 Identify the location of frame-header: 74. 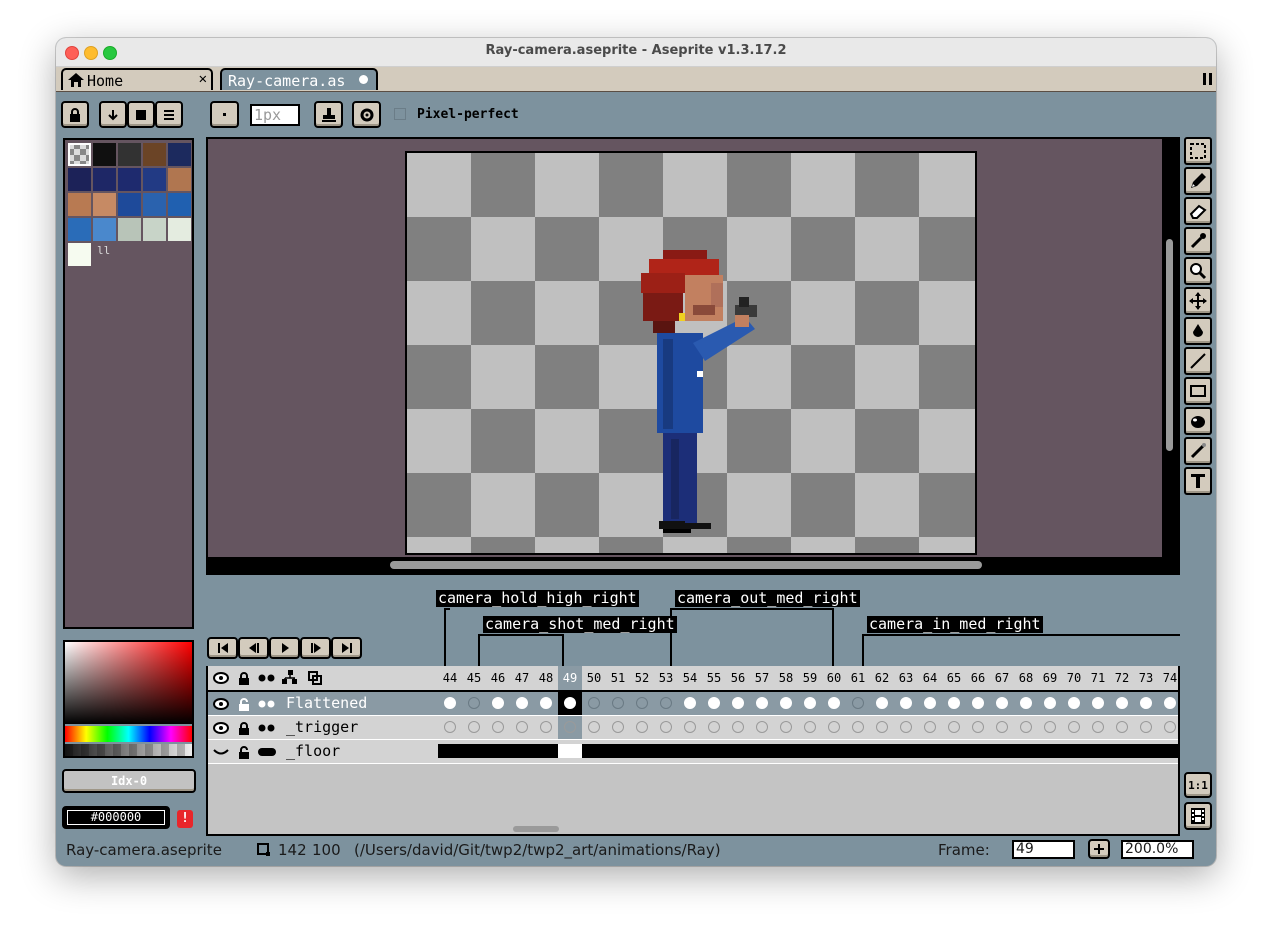
(1168, 678).